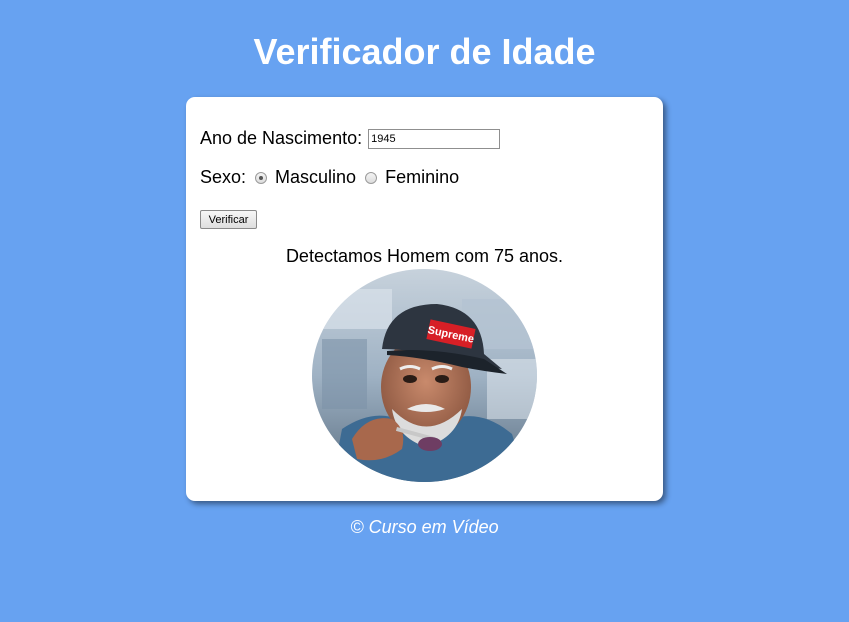 The width and height of the screenshot is (849, 622). I want to click on page-title: Verificador de Idade, so click(424, 51).